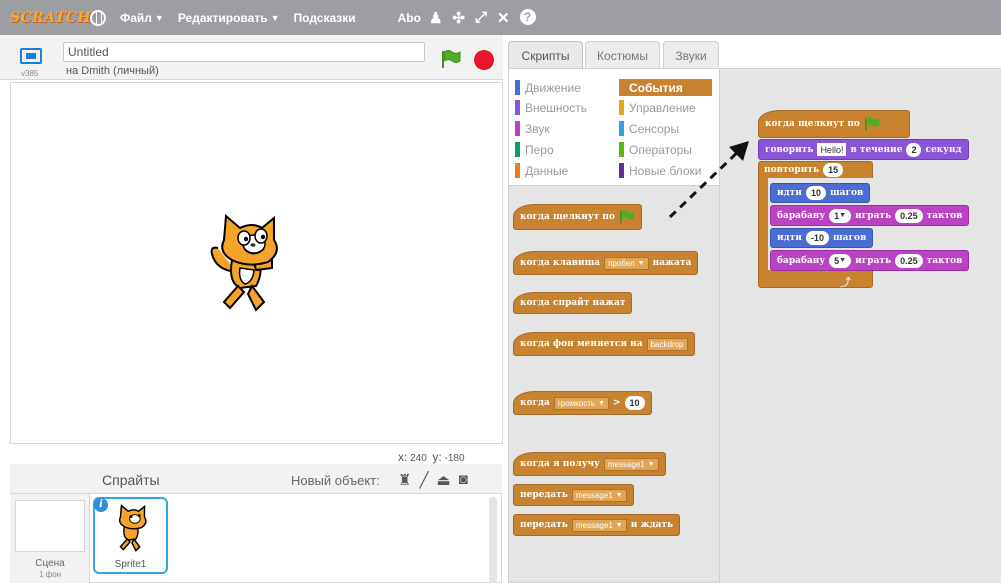  I want to click on category-sound: Звук, so click(563, 128).